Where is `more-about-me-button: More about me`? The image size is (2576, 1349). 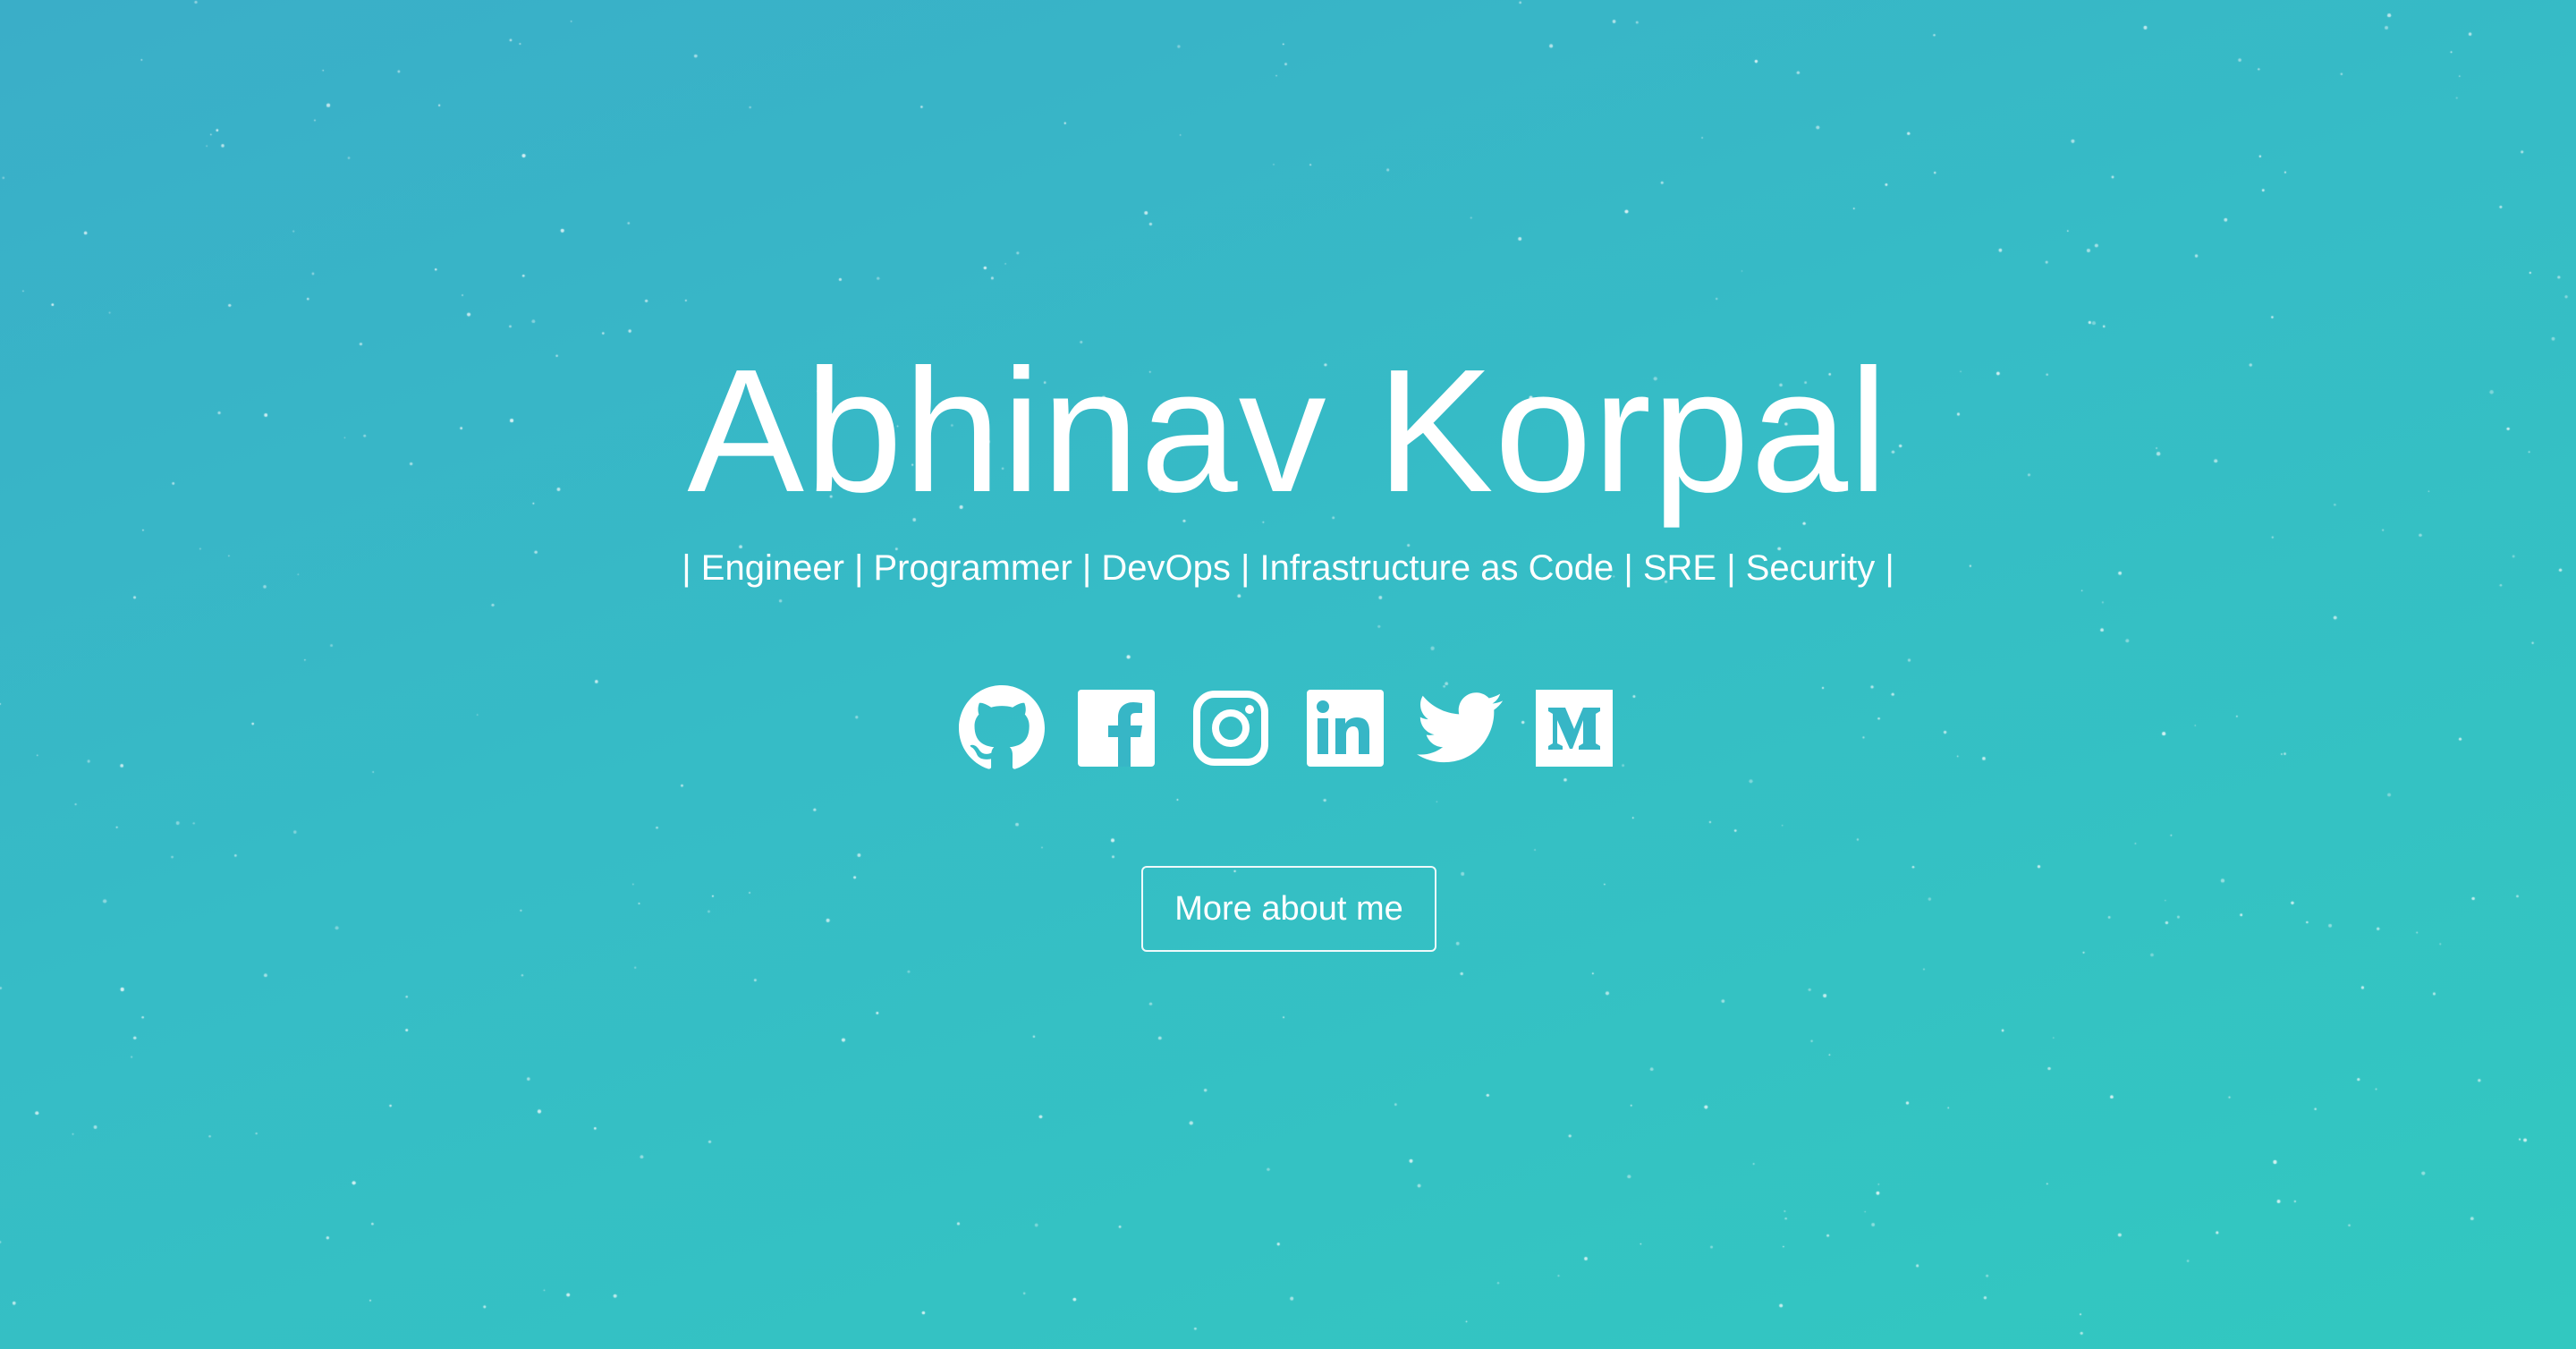 more-about-me-button: More about me is located at coordinates (1288, 909).